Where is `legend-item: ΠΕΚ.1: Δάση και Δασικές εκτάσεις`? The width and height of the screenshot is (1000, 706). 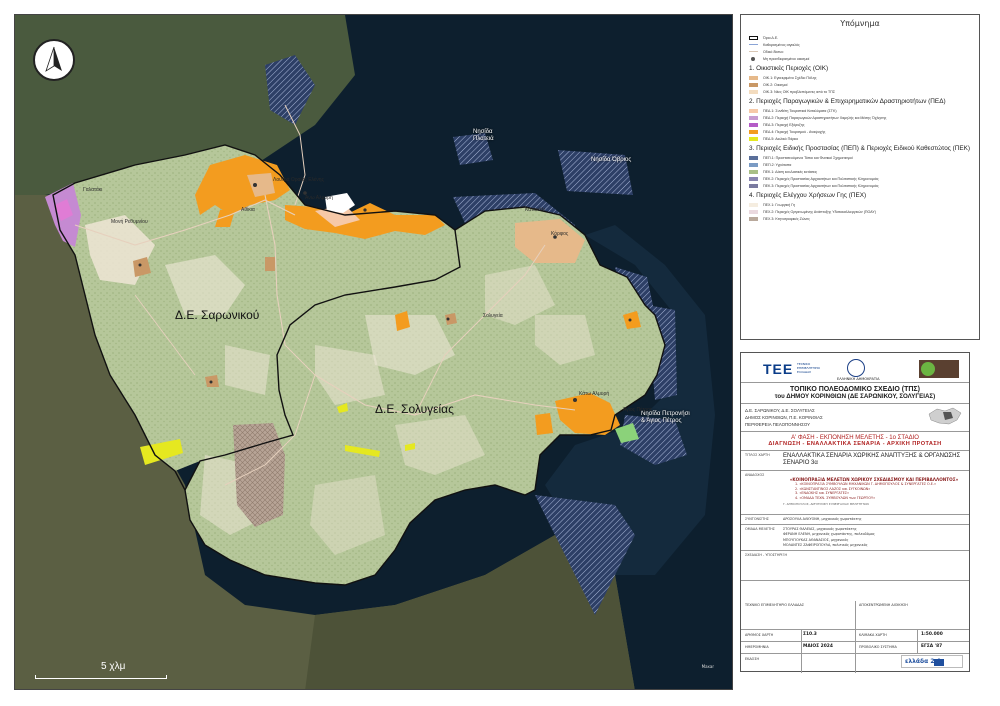 legend-item: ΠΕΚ.1: Δάση και Δασικές εκτάσεις is located at coordinates (860, 171).